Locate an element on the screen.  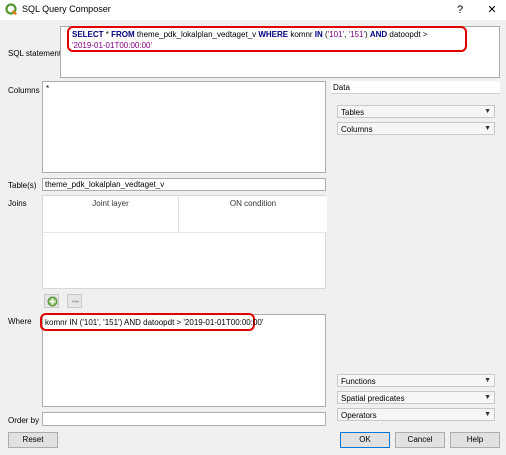
cancel-button: Cancel is located at coordinates (420, 440).